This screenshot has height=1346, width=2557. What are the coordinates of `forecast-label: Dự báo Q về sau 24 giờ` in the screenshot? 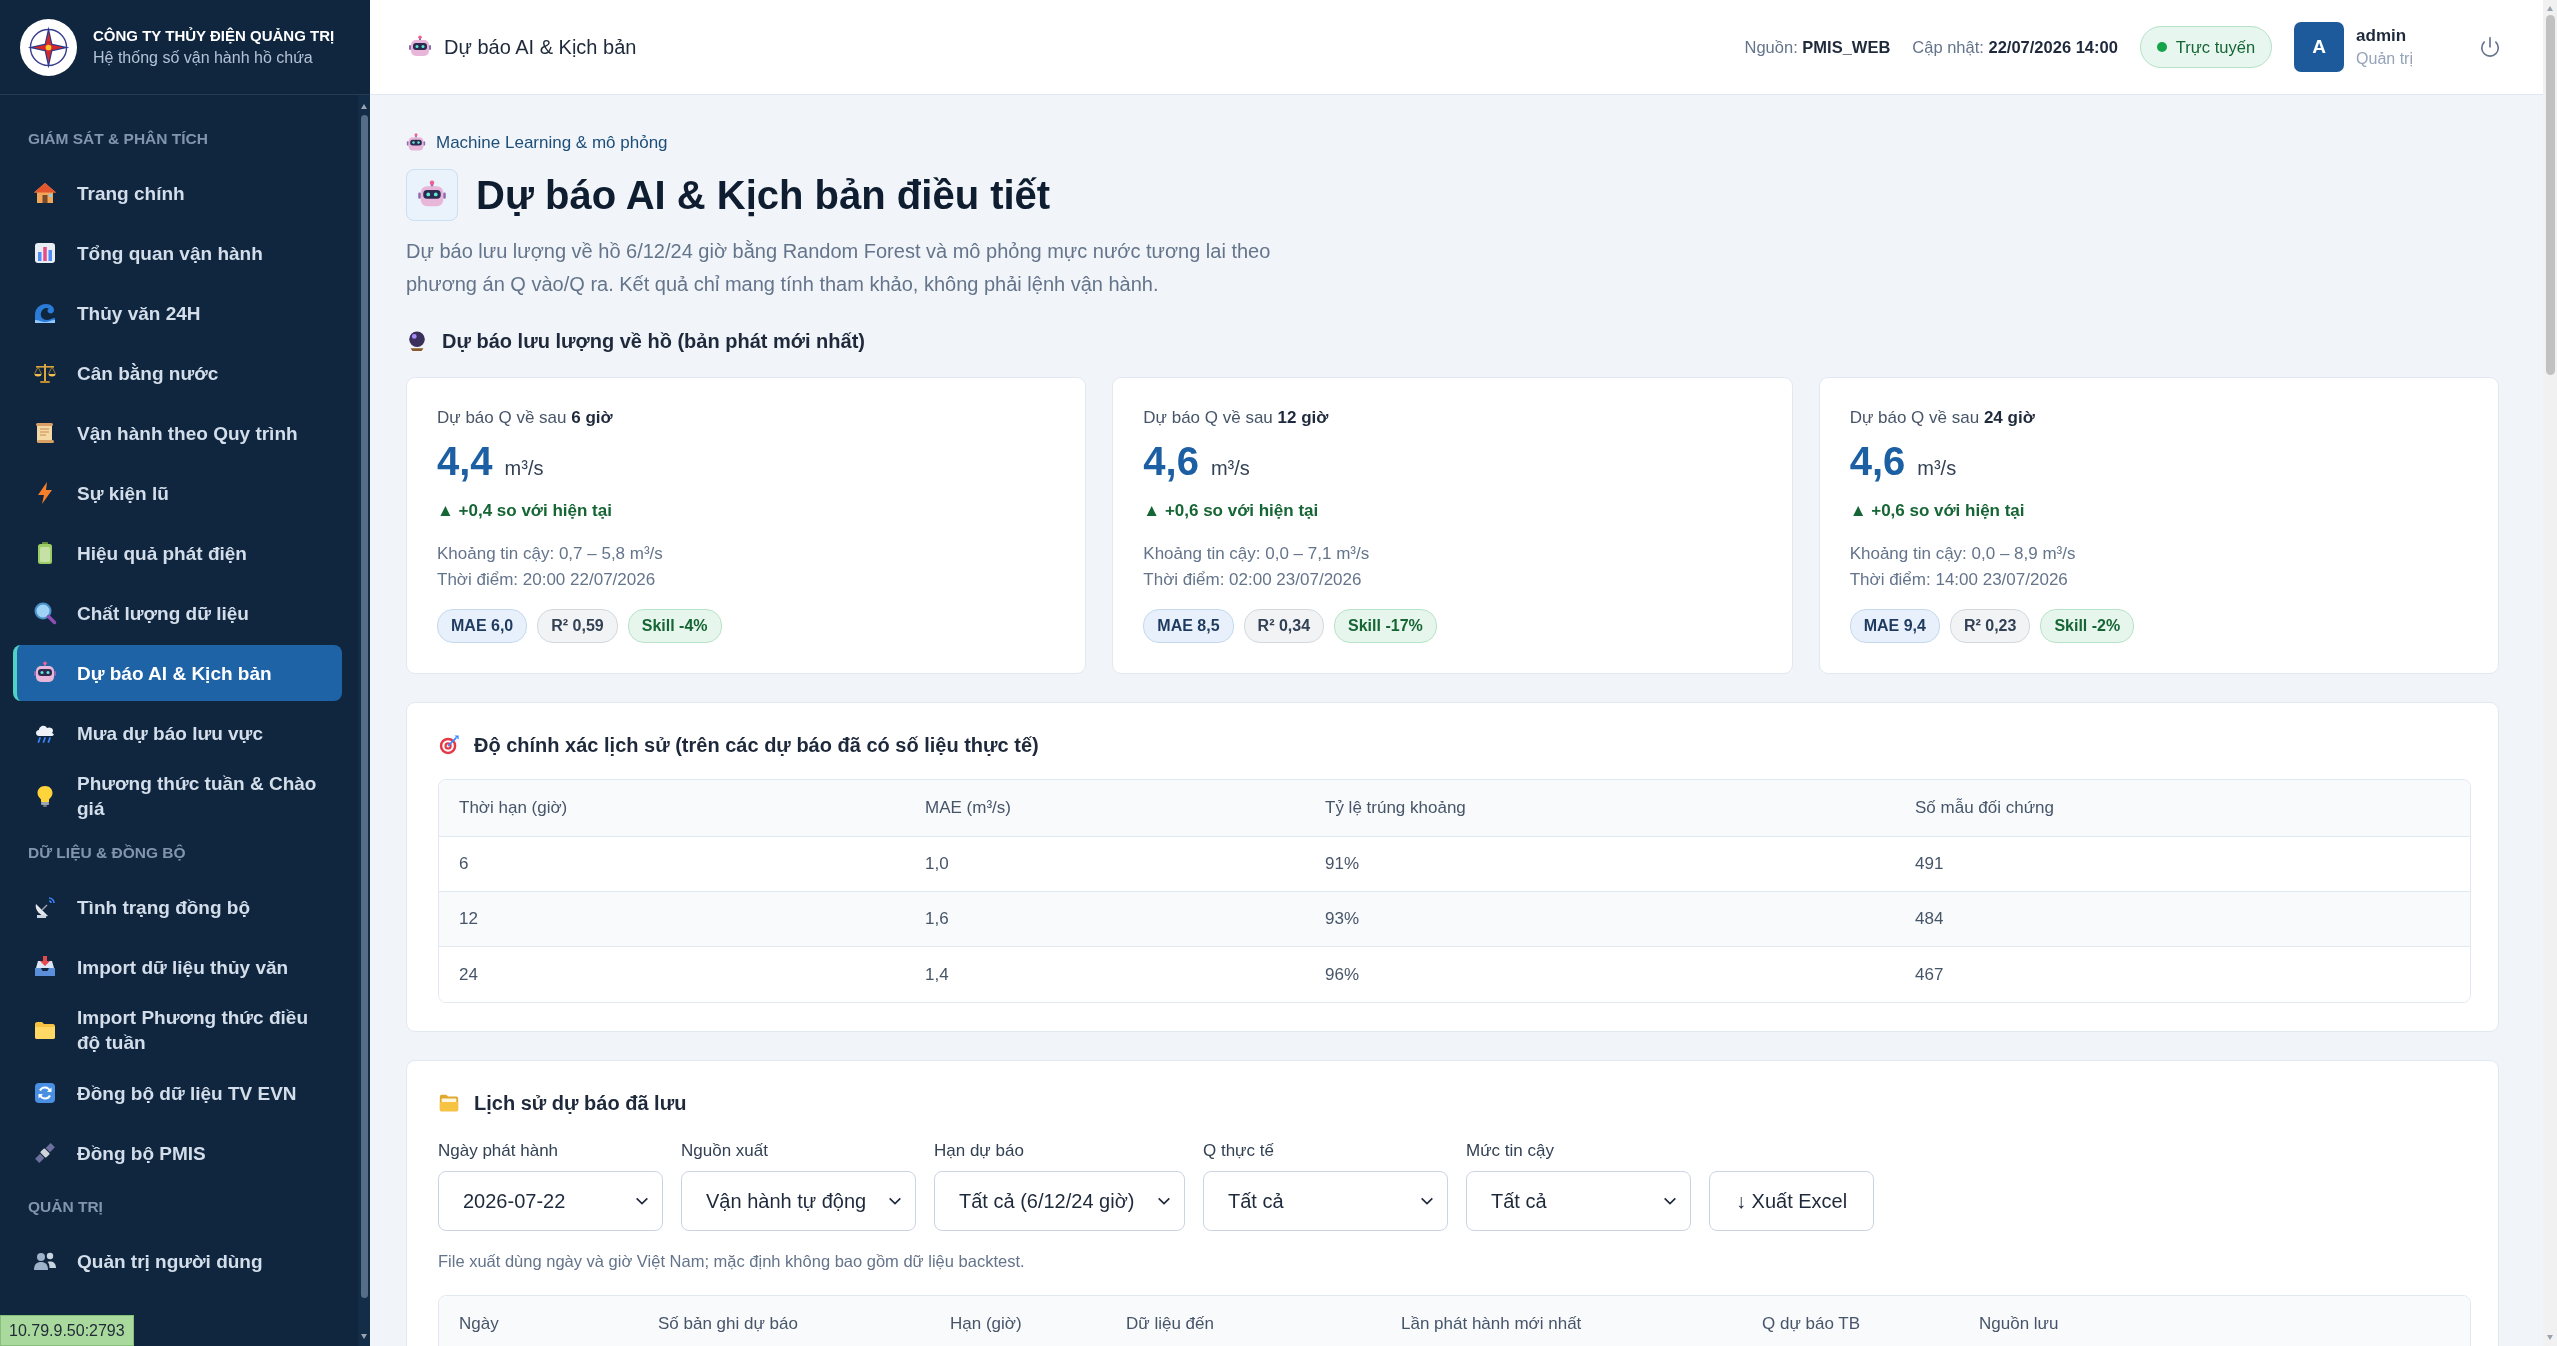 It's located at (1942, 418).